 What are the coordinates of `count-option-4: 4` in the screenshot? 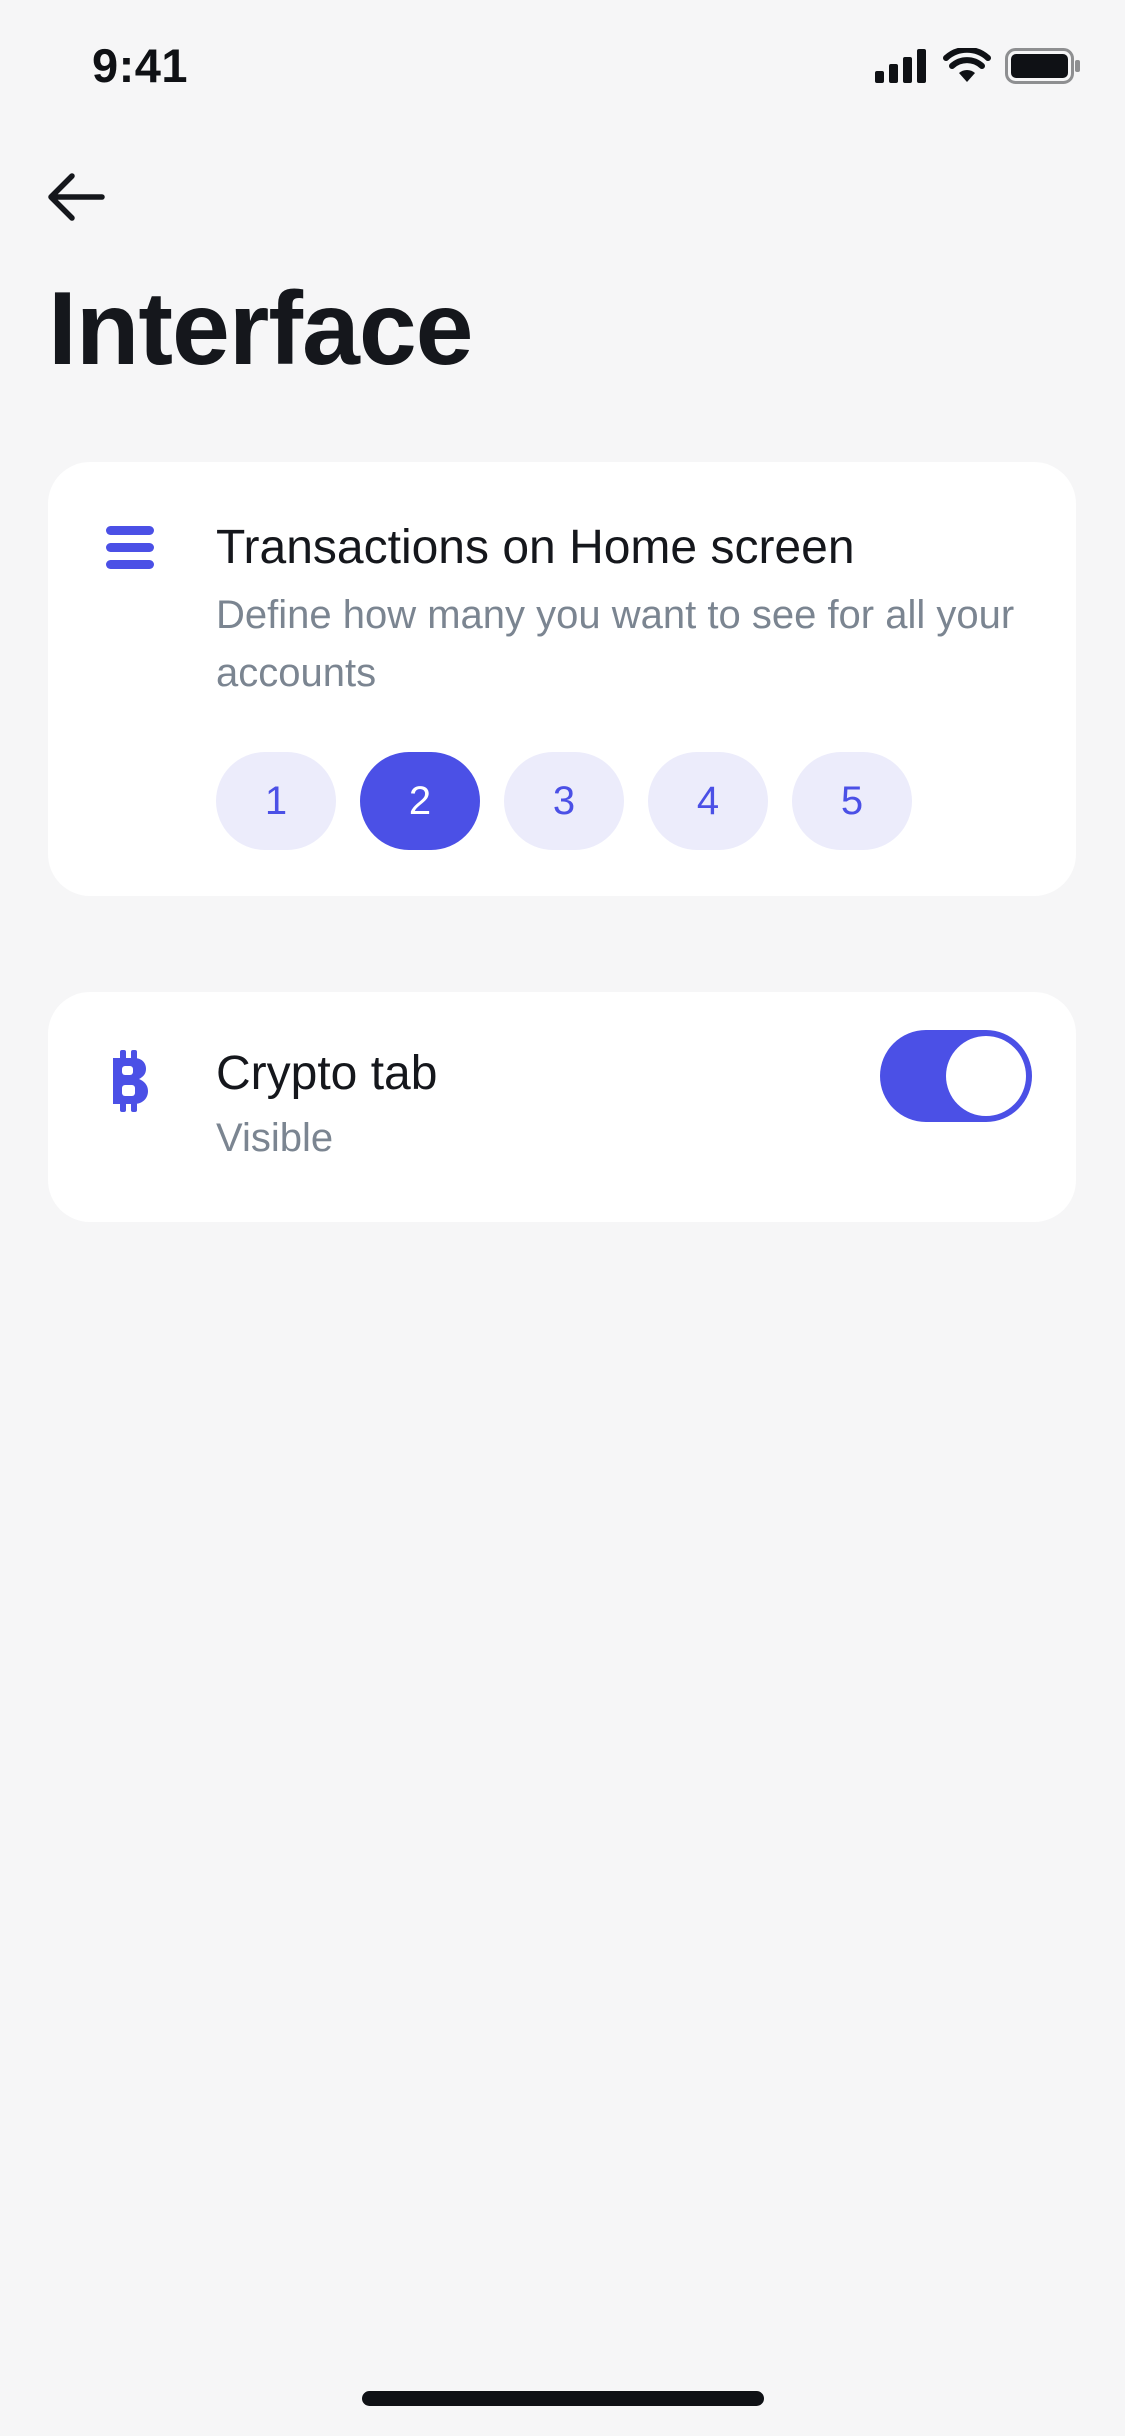 It's located at (708, 801).